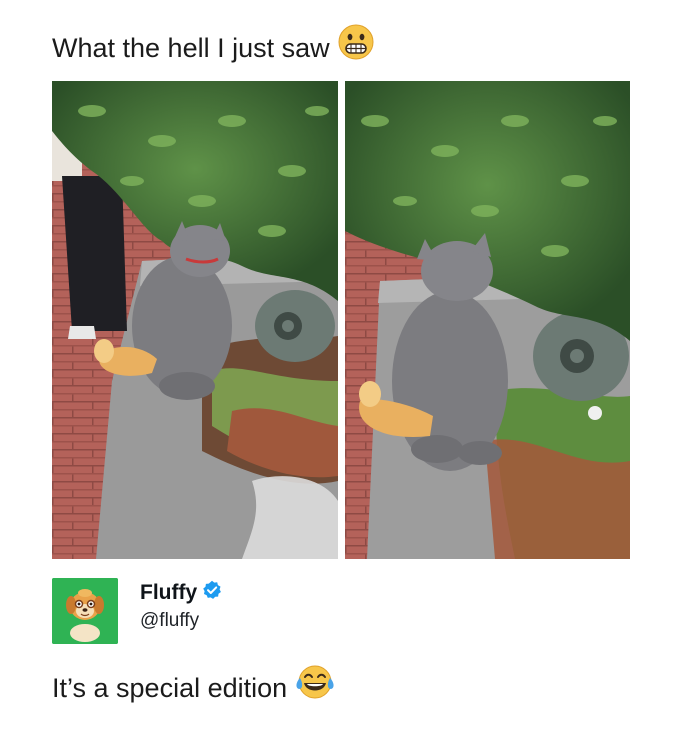 This screenshot has width=700, height=729. What do you see at coordinates (342, 613) in the screenshot?
I see `author-info: Fluffy @fluffy` at bounding box center [342, 613].